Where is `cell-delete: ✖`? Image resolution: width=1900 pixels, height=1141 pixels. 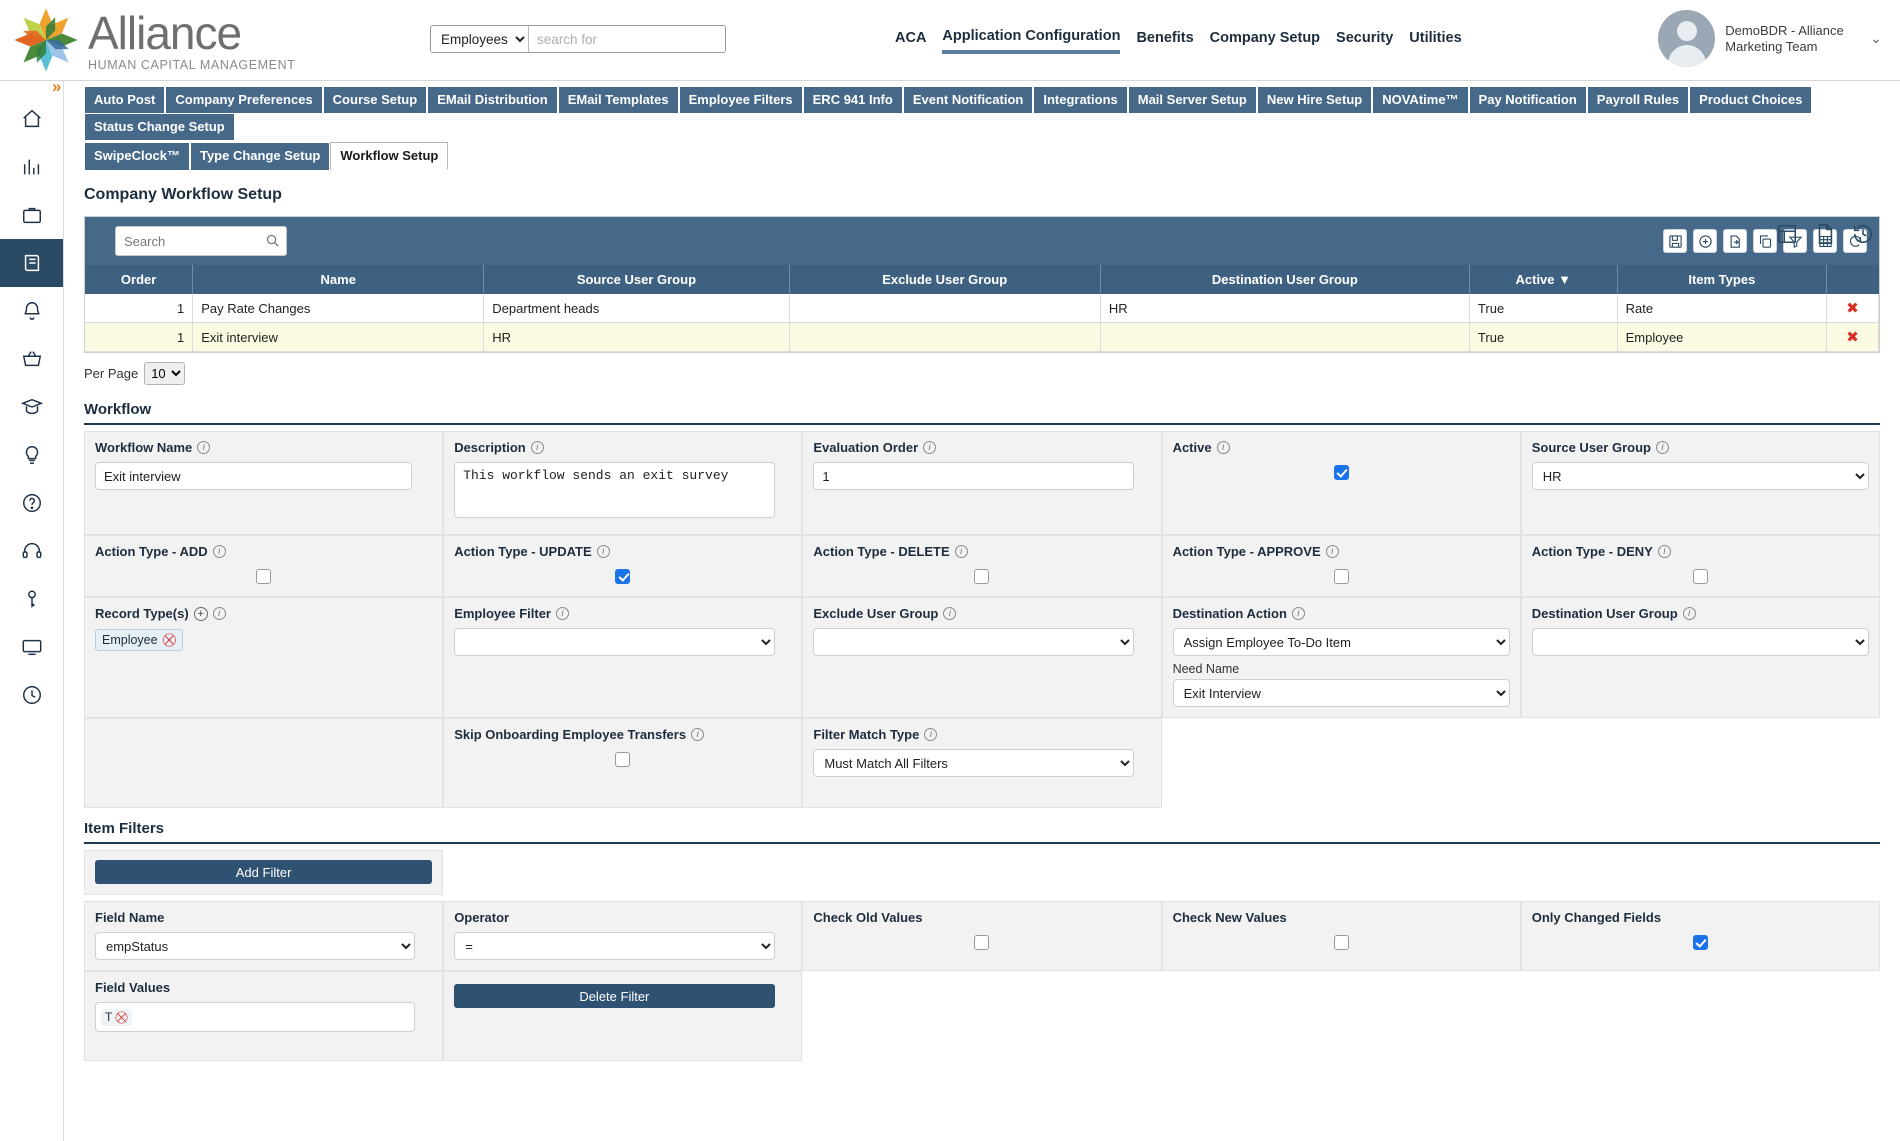
cell-delete: ✖ is located at coordinates (1852, 308).